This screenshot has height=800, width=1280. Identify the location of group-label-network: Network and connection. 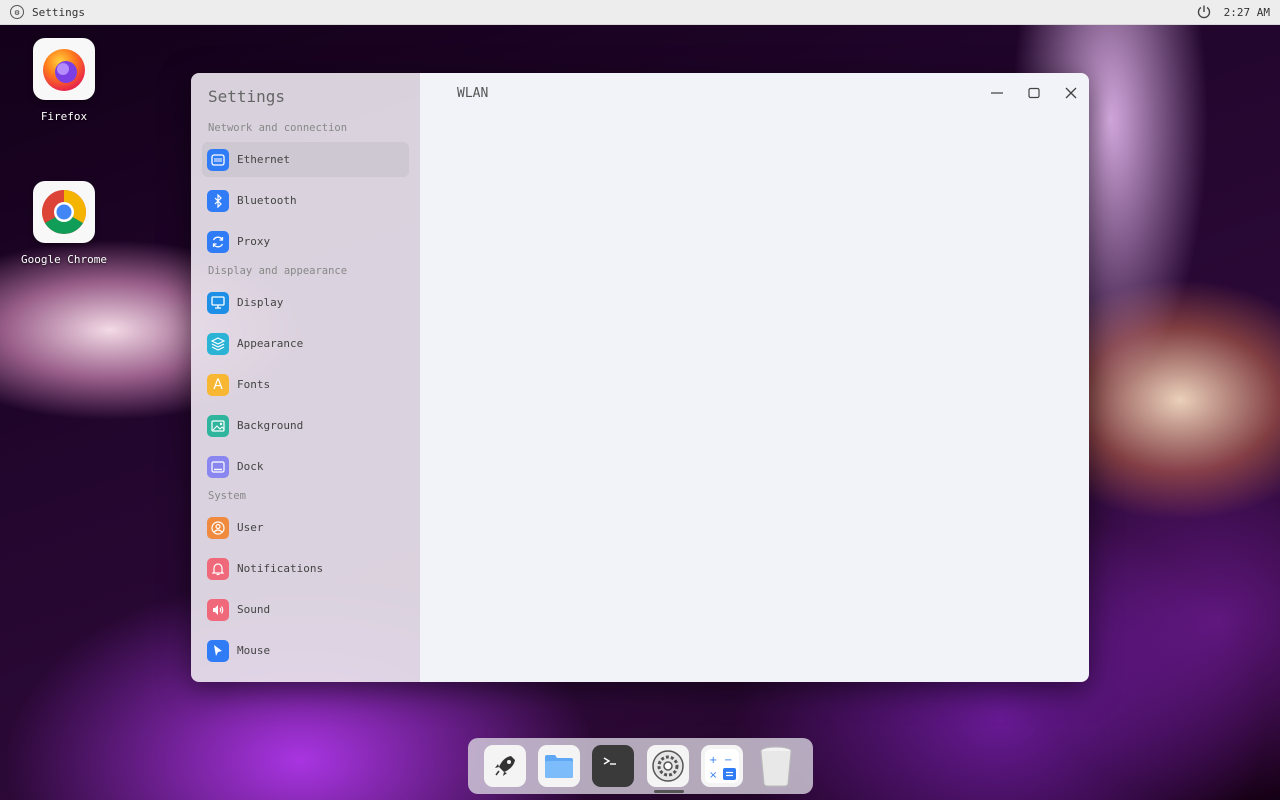
(278, 128).